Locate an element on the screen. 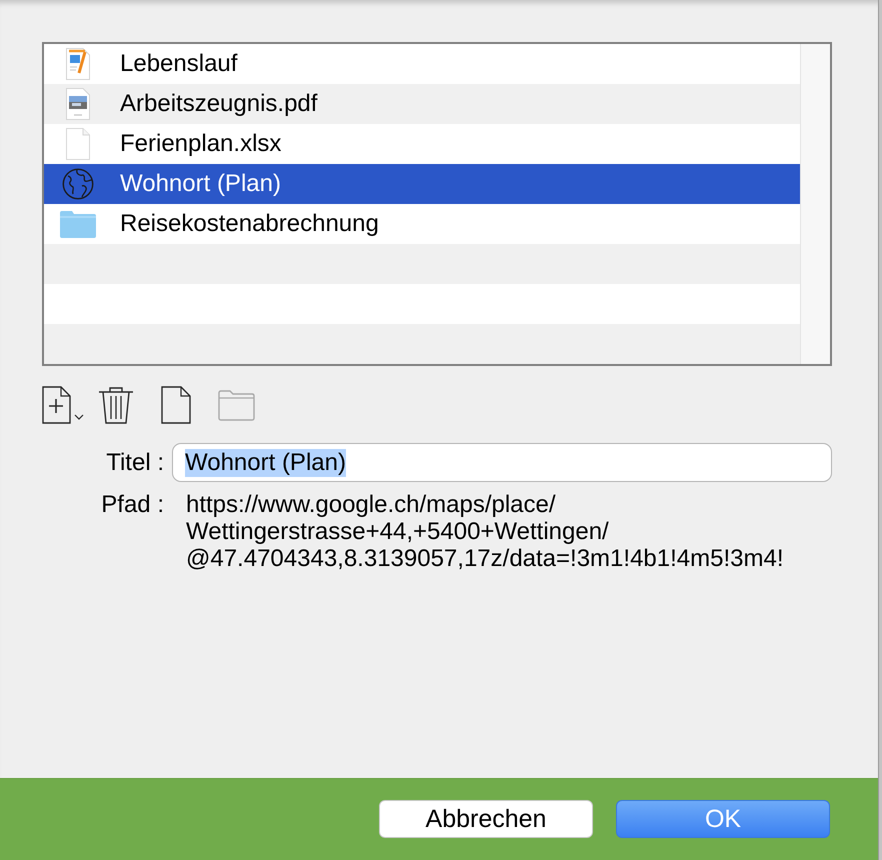 The width and height of the screenshot is (882, 860). illustrated-document-icon is located at coordinates (78, 64).